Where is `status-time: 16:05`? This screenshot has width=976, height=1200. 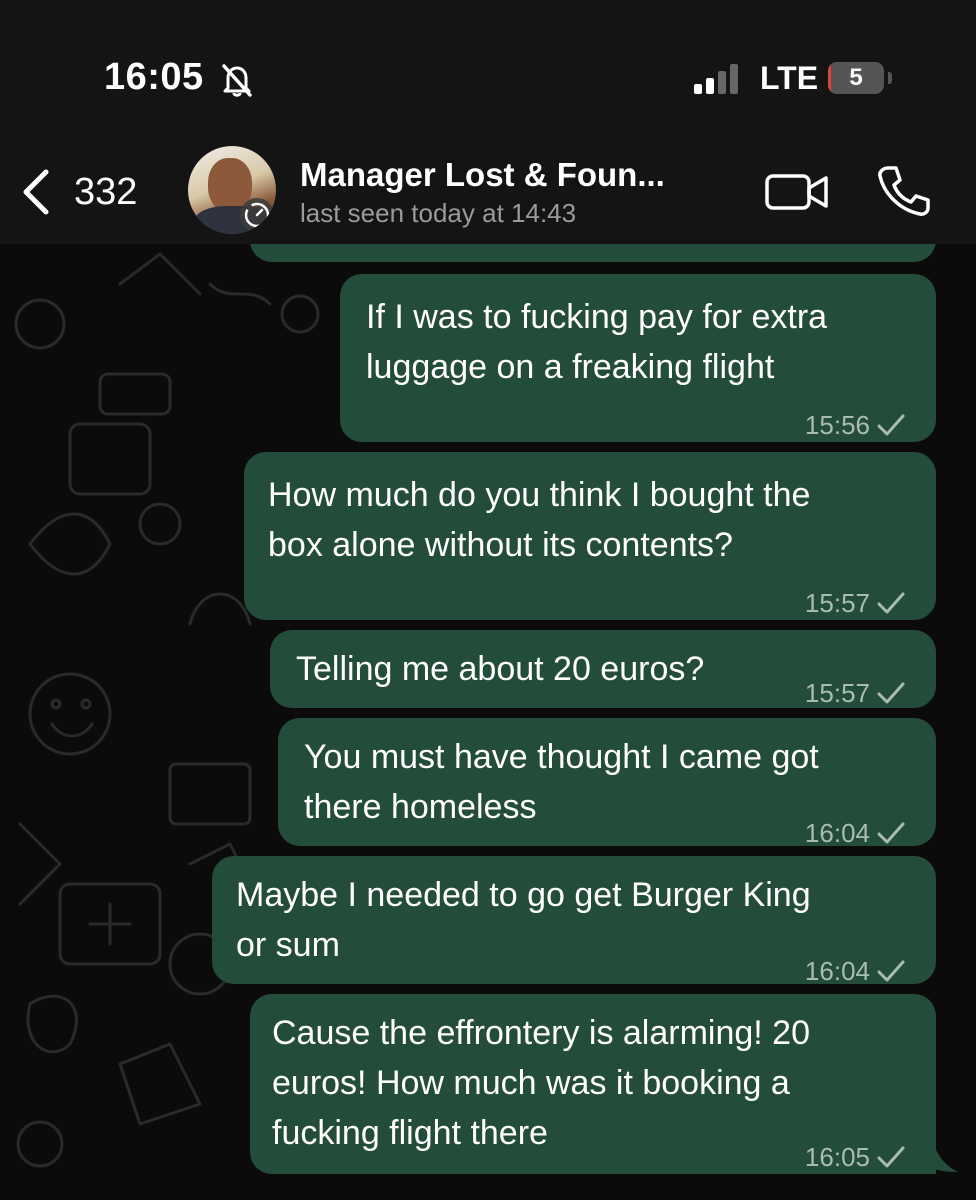 status-time: 16:05 is located at coordinates (154, 77).